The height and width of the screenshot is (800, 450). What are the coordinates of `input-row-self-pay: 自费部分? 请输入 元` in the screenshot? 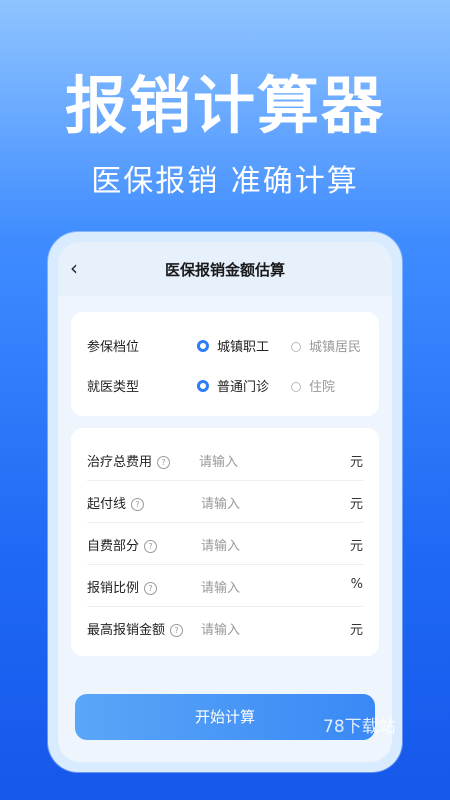 It's located at (225, 543).